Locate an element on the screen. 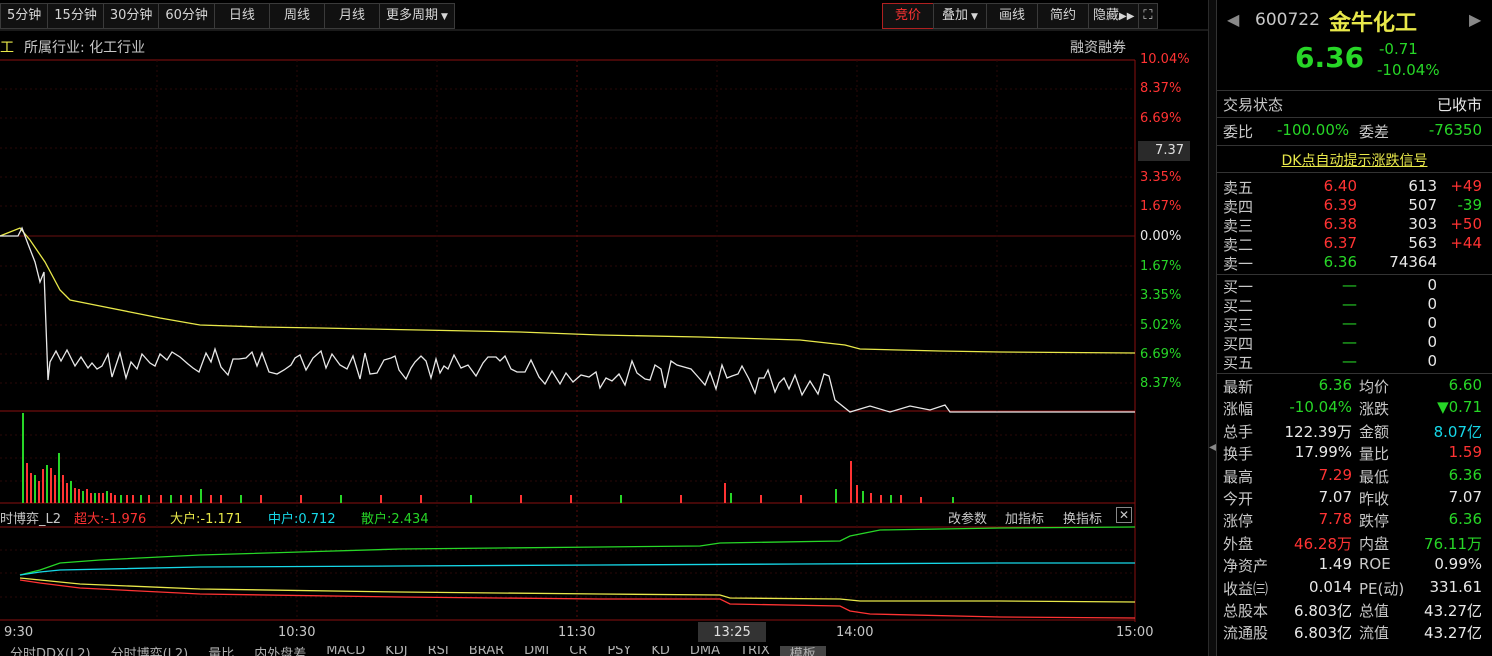 The height and width of the screenshot is (656, 1492). ask-price: 6.36 is located at coordinates (1340, 262).